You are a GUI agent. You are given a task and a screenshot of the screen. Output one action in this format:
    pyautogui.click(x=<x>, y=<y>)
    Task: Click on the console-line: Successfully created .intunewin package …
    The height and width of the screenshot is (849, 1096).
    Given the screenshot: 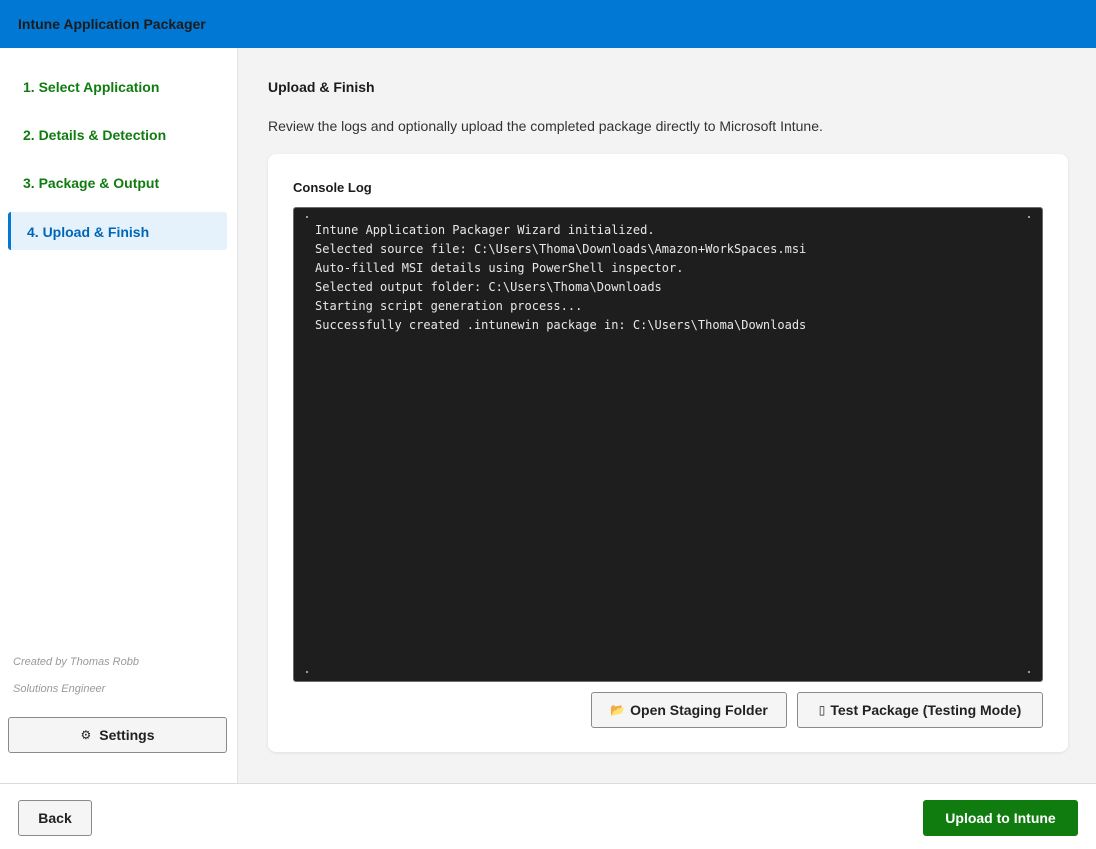 What is the action you would take?
    pyautogui.click(x=561, y=325)
    